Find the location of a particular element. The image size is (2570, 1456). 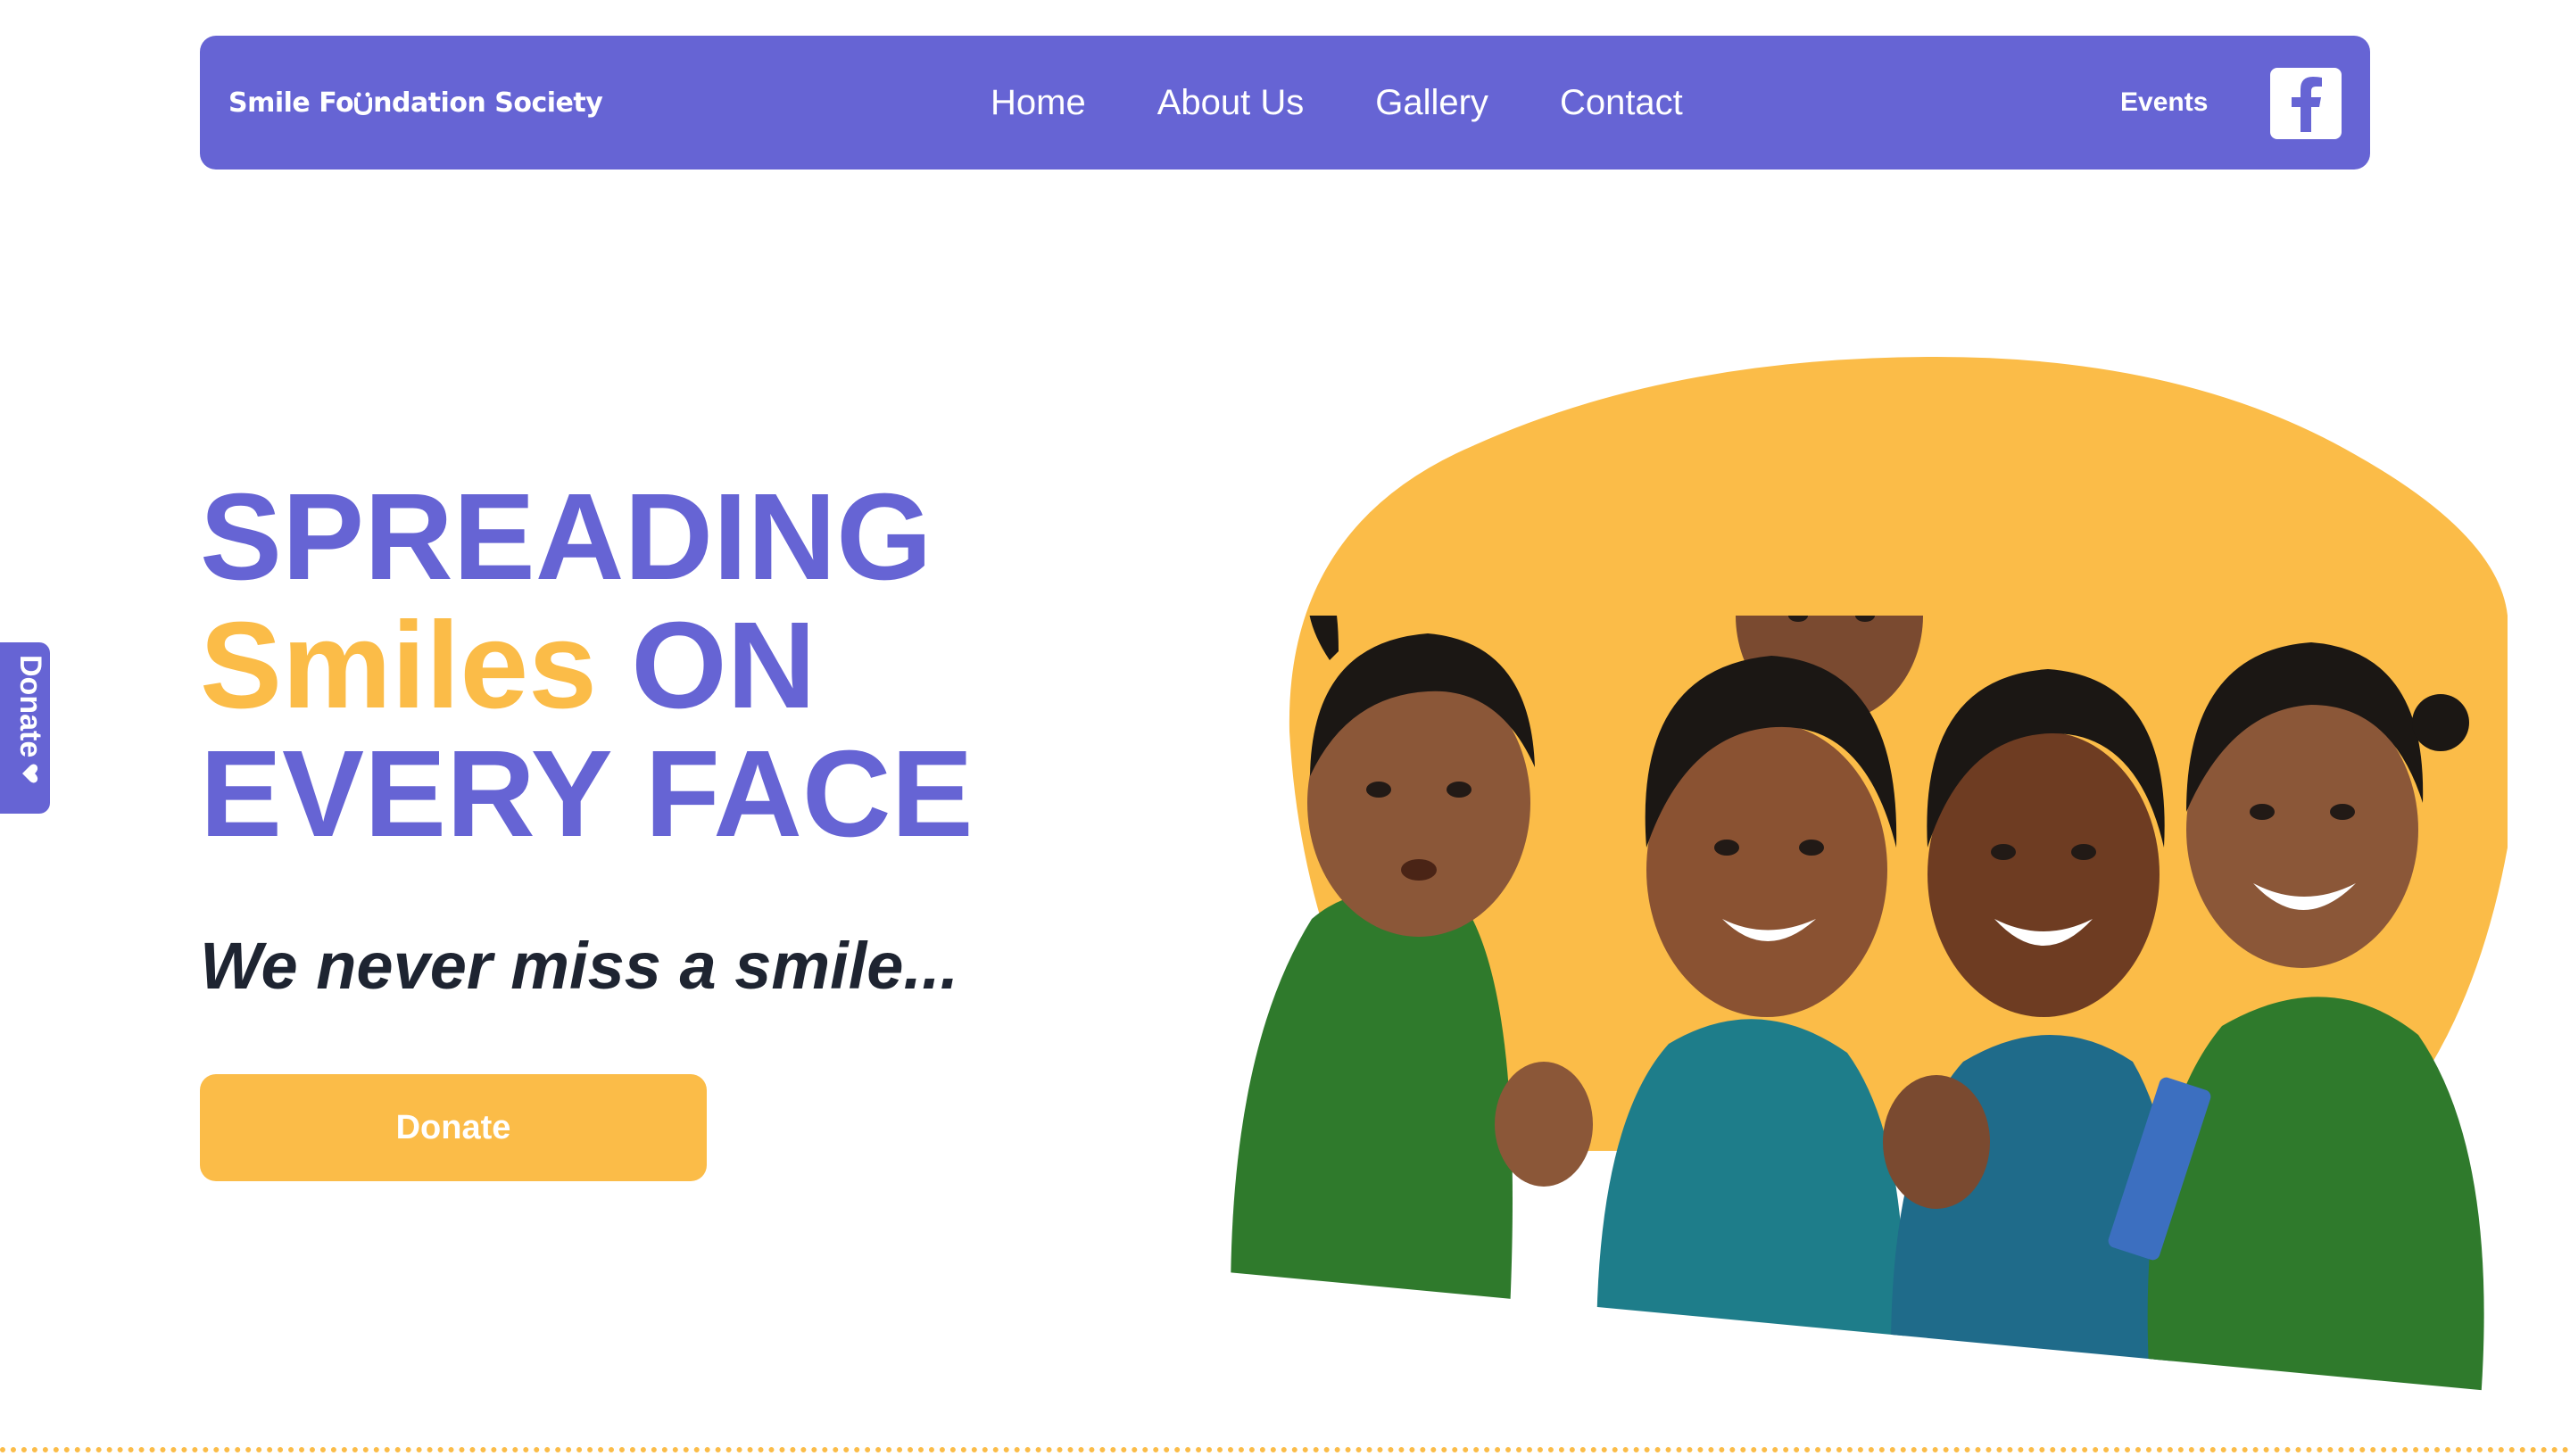

hands-detail is located at coordinates (1544, 1125).